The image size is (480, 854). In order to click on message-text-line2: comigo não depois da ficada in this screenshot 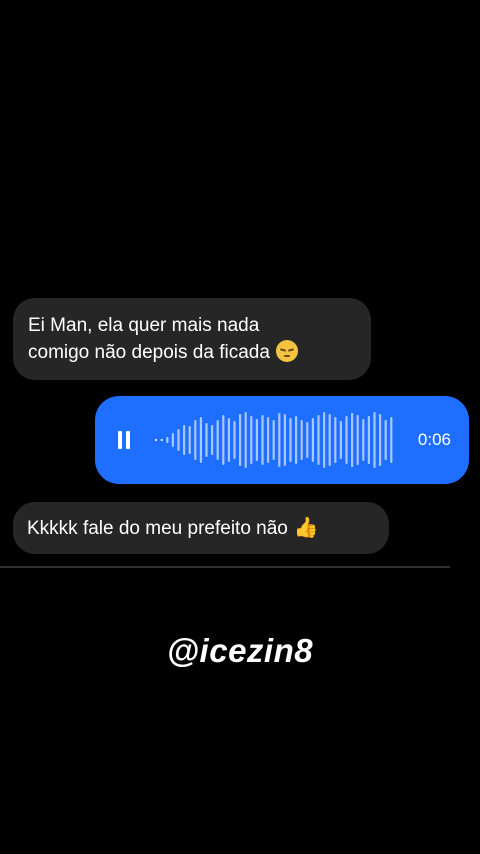, I will do `click(191, 352)`.